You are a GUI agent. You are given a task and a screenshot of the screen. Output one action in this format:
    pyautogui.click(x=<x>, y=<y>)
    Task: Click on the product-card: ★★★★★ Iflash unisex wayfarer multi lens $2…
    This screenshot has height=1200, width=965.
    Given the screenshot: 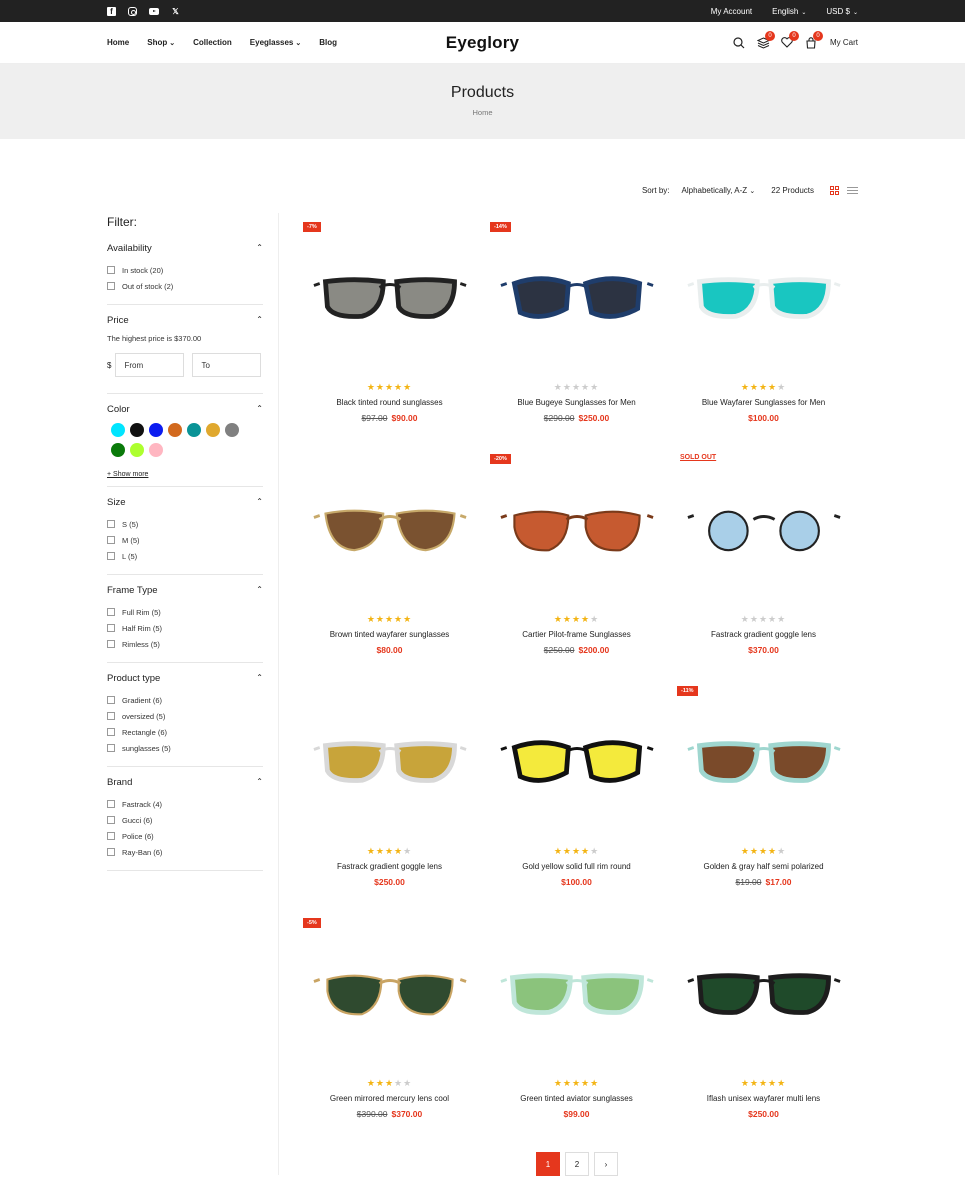 What is the action you would take?
    pyautogui.click(x=763, y=1029)
    